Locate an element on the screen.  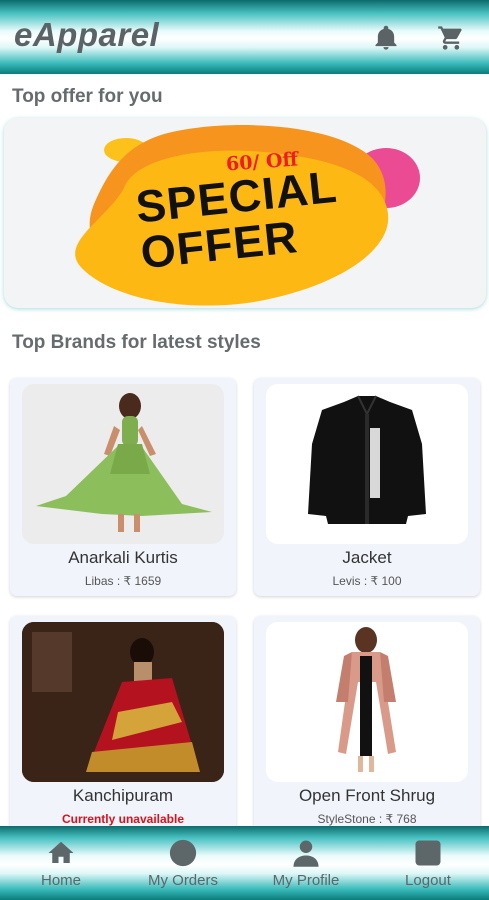
product-card-anarkali: Anarkali Kurtis Libas : ₹ 1659 is located at coordinates (123, 487).